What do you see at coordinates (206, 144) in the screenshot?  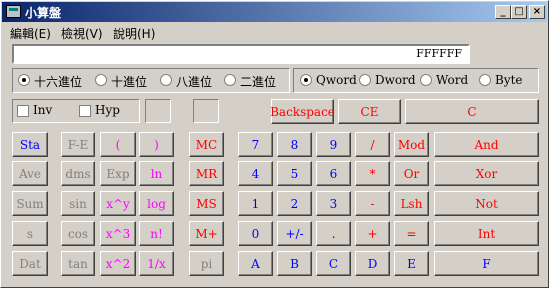 I see `memory-button: MC` at bounding box center [206, 144].